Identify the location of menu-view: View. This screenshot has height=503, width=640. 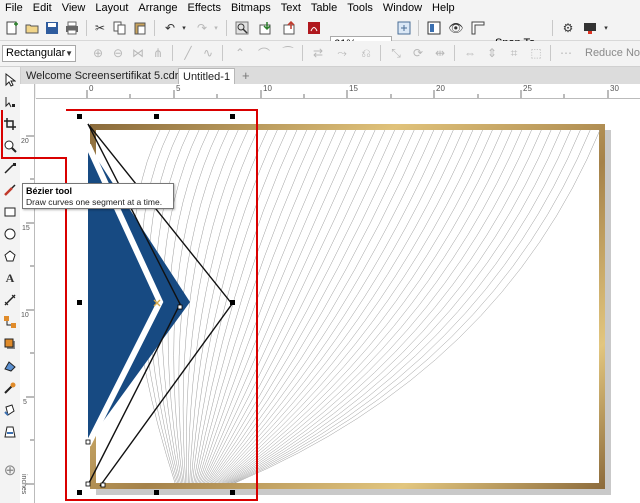
(74, 8).